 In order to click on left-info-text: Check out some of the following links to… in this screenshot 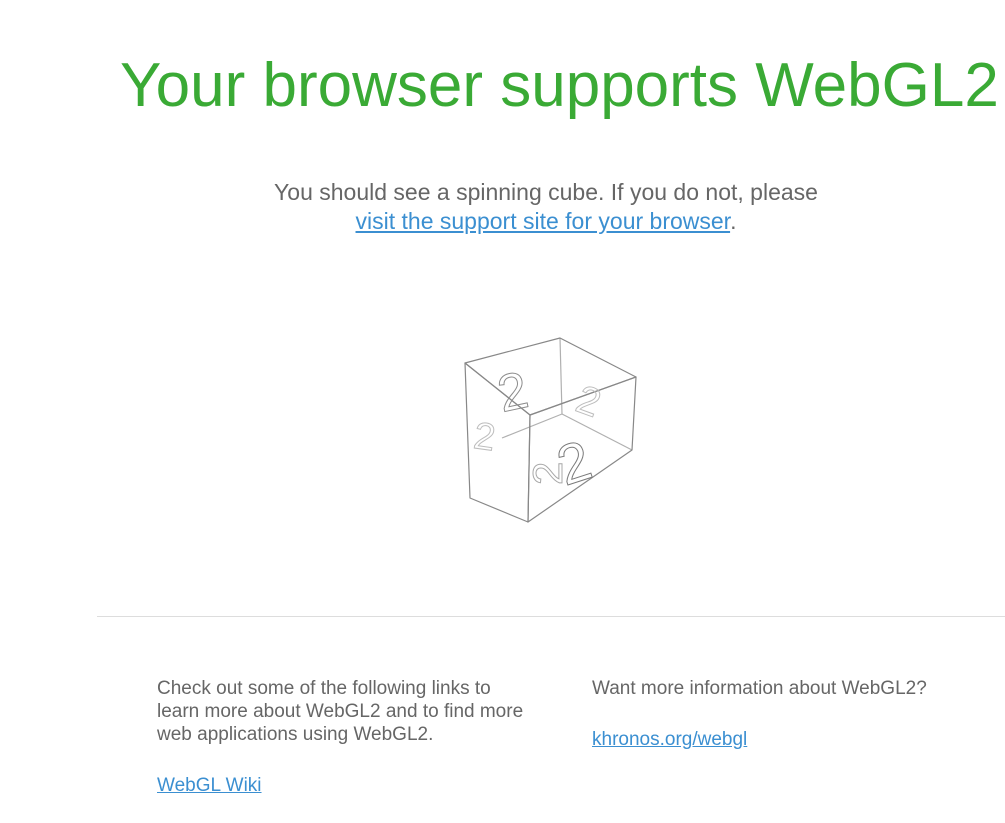, I will do `click(340, 711)`.